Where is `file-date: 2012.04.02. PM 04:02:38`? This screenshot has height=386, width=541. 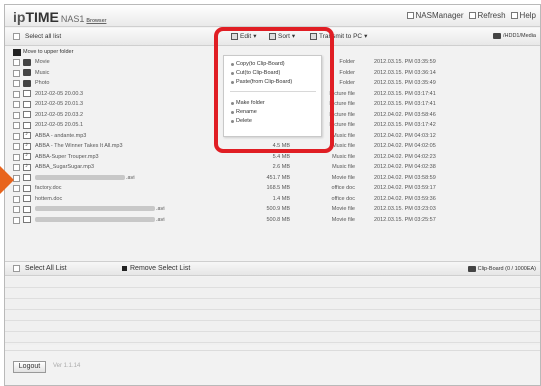
file-date: 2012.04.02. PM 04:02:38 is located at coordinates (405, 167).